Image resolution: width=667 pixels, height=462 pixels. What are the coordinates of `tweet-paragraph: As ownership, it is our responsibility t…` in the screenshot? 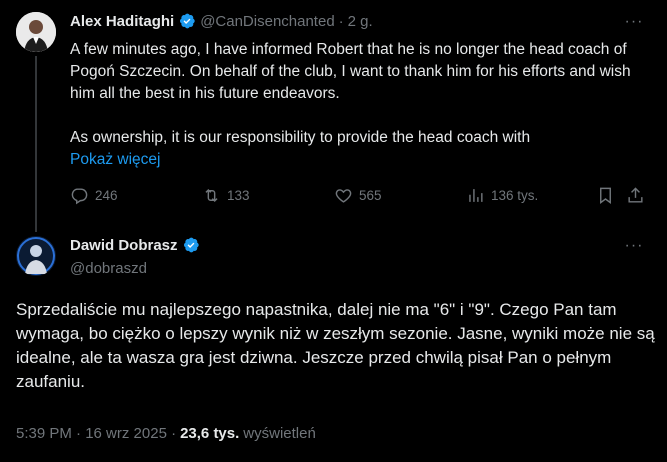 It's located at (300, 137).